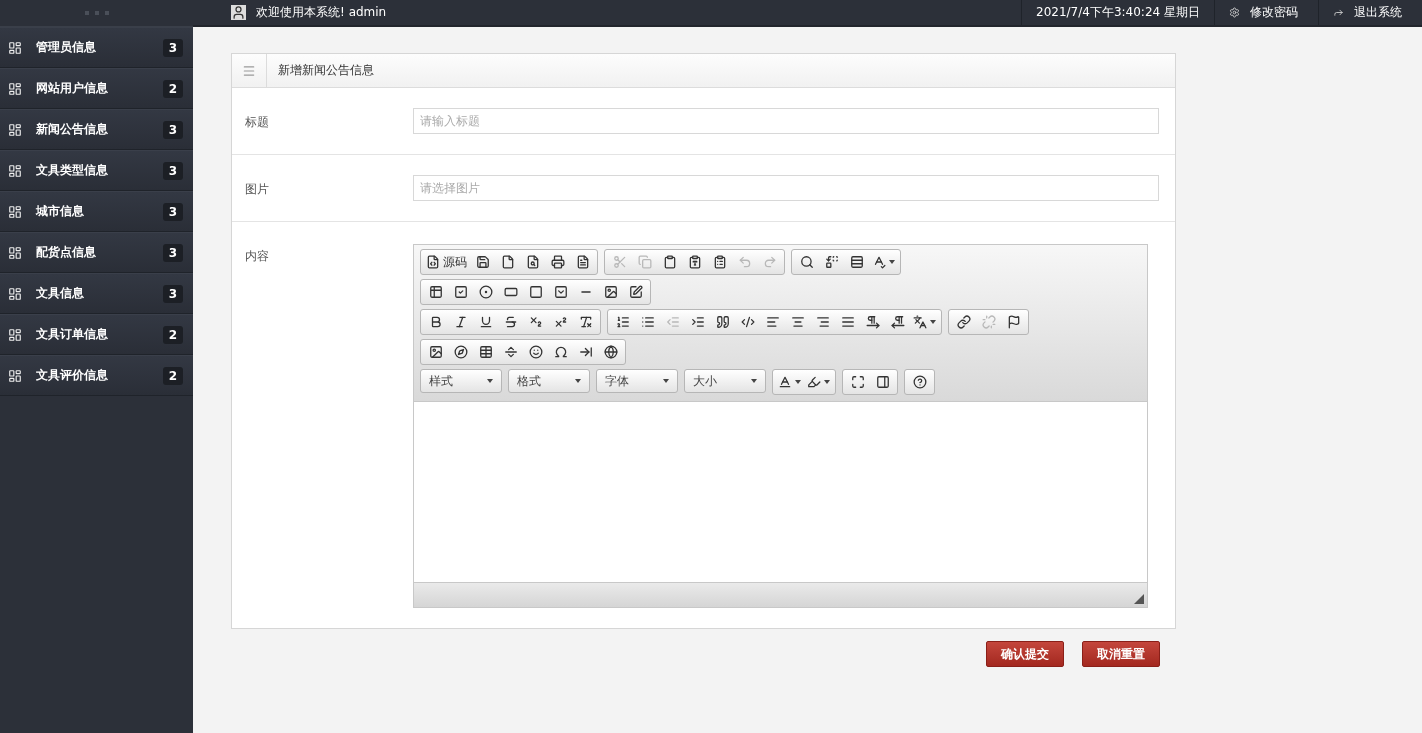  Describe the element at coordinates (557, 262) in the screenshot. I see `printer-icon` at that location.